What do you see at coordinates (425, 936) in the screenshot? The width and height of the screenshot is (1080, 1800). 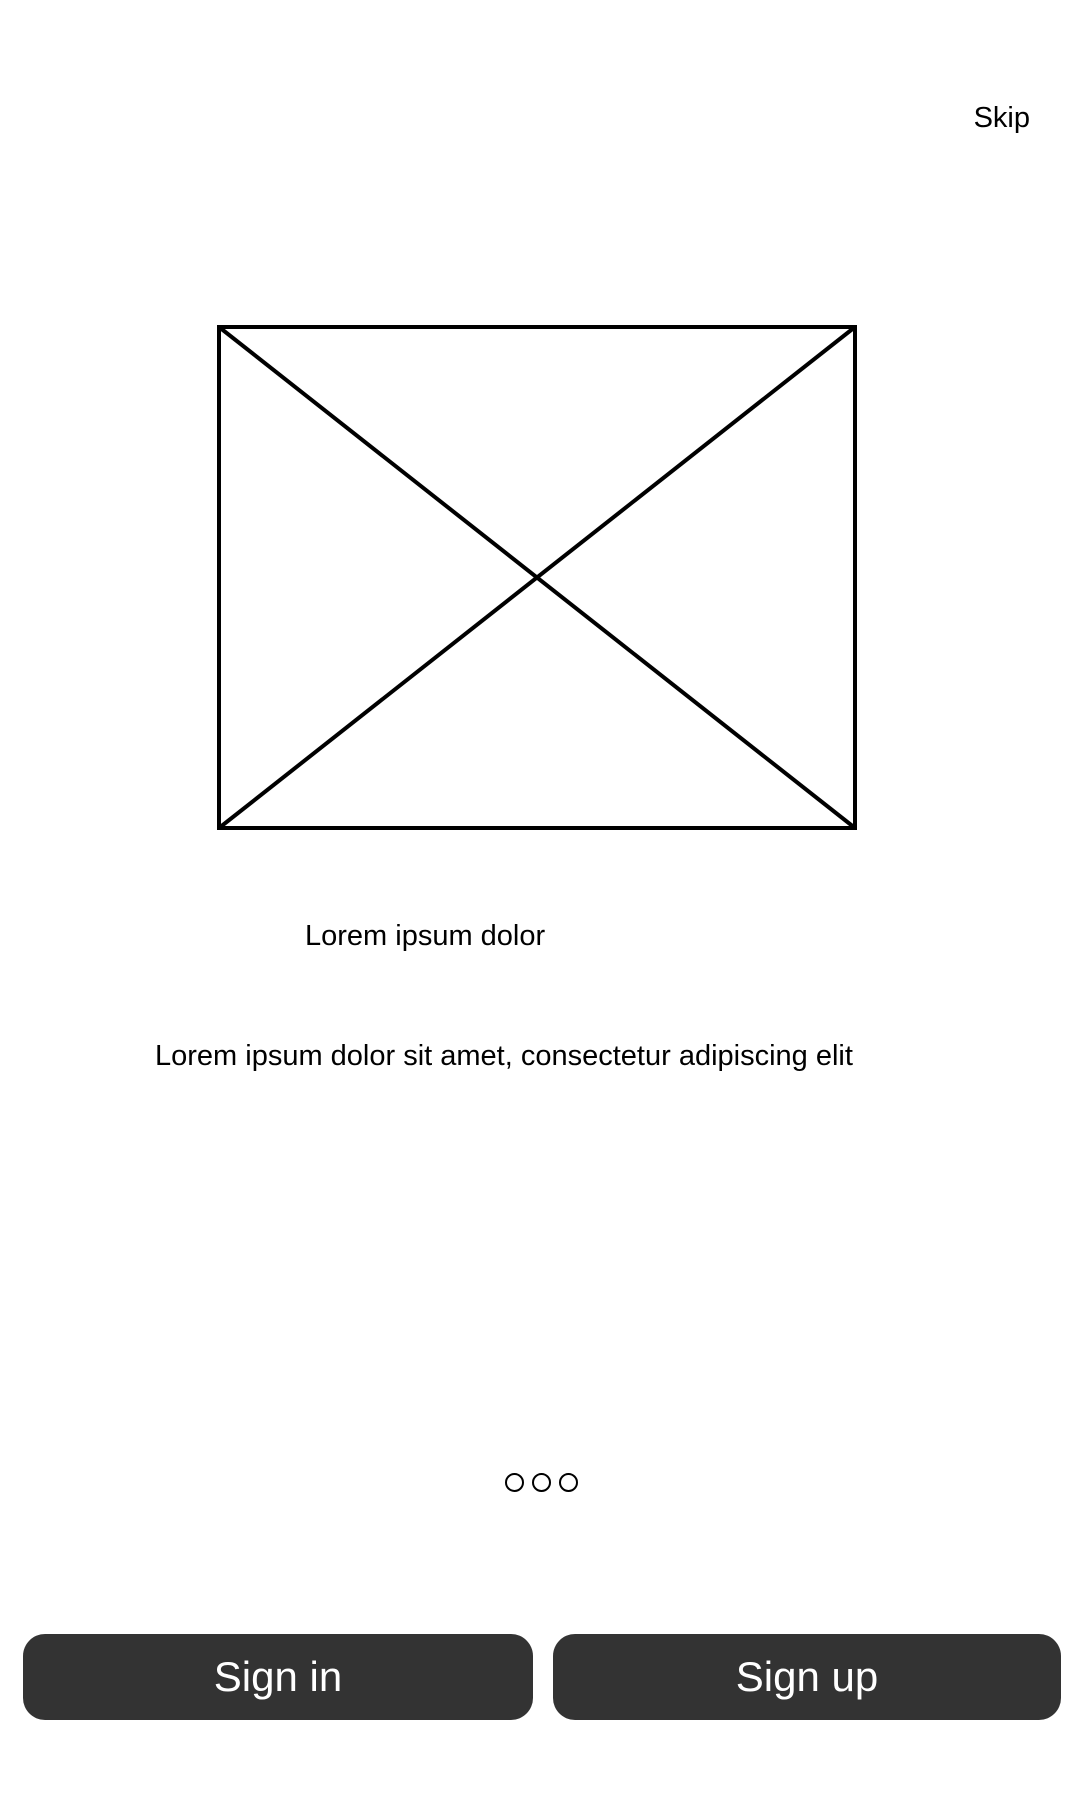 I see `onboarding-headline: Lorem ipsum dolor` at bounding box center [425, 936].